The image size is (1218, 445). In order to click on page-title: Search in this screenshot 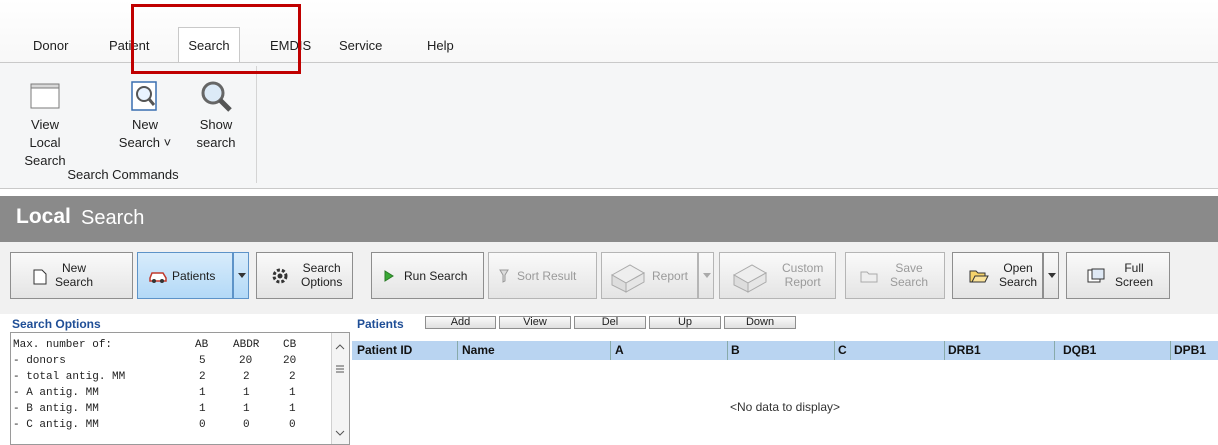, I will do `click(113, 218)`.